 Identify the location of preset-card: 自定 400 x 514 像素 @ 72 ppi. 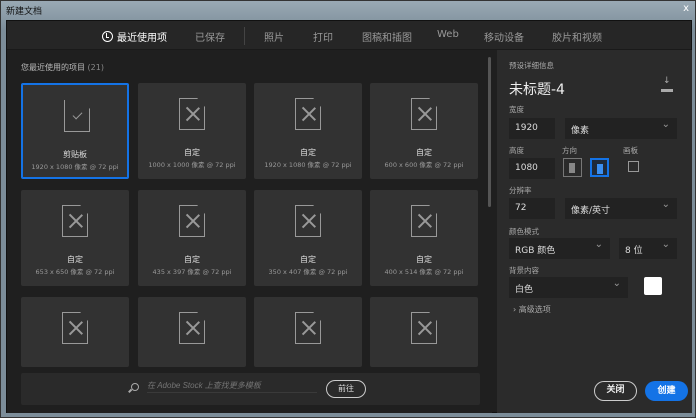
(424, 238).